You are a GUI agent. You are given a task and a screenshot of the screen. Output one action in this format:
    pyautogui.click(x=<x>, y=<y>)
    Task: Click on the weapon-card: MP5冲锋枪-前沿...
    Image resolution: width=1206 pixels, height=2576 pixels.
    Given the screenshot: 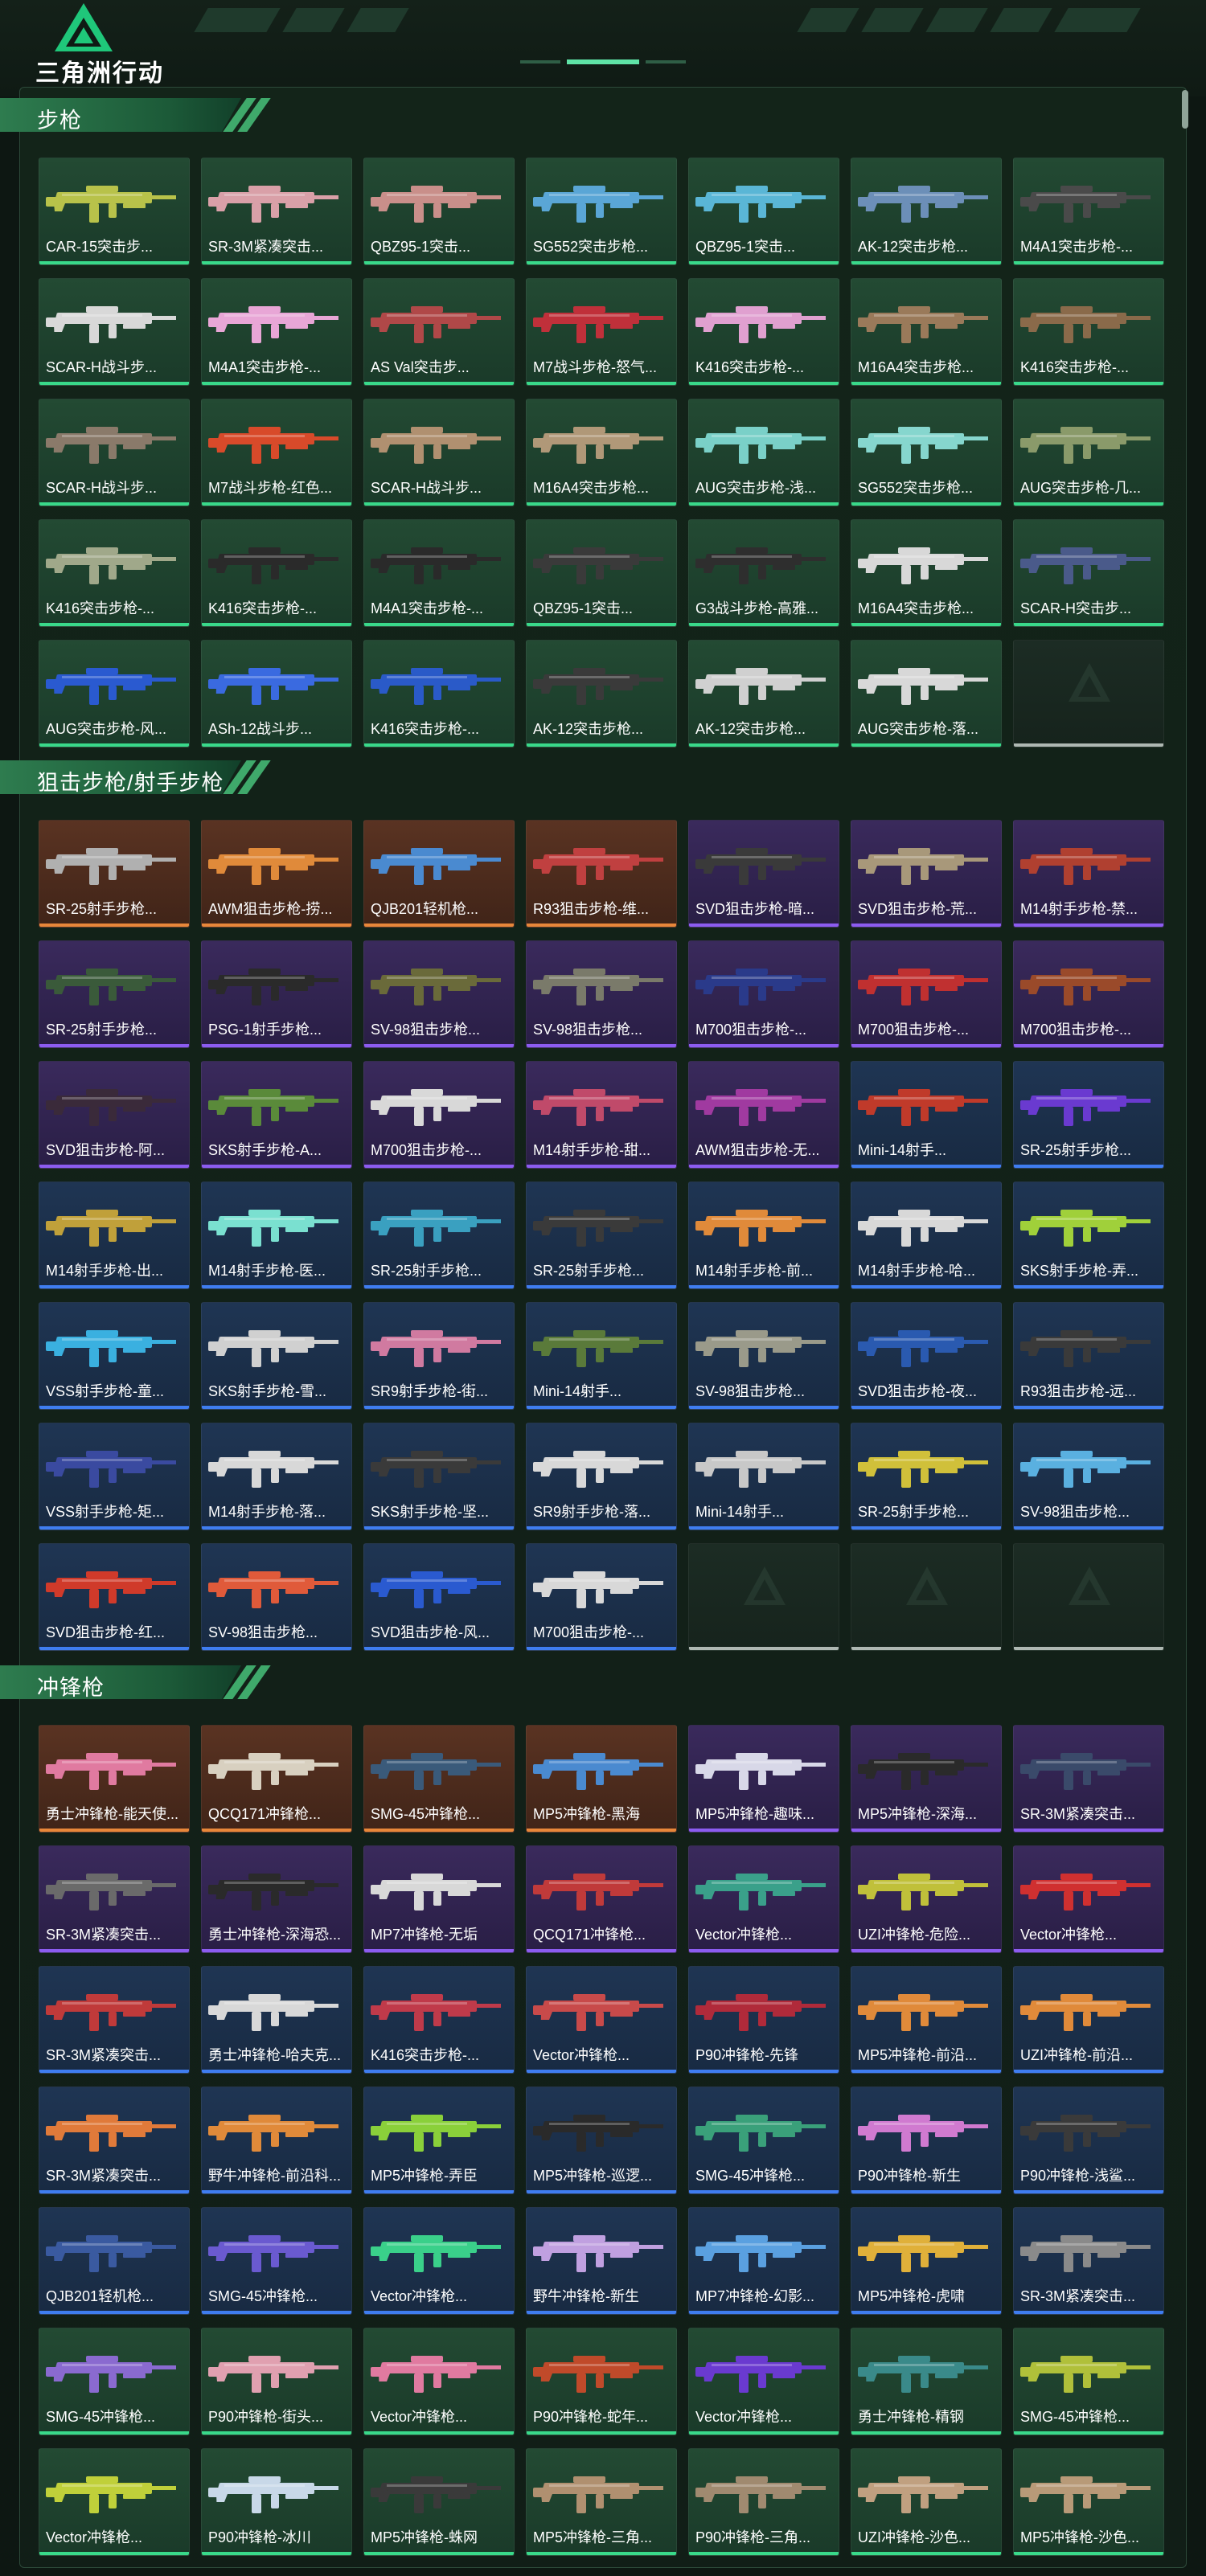 What is the action you would take?
    pyautogui.click(x=926, y=2020)
    